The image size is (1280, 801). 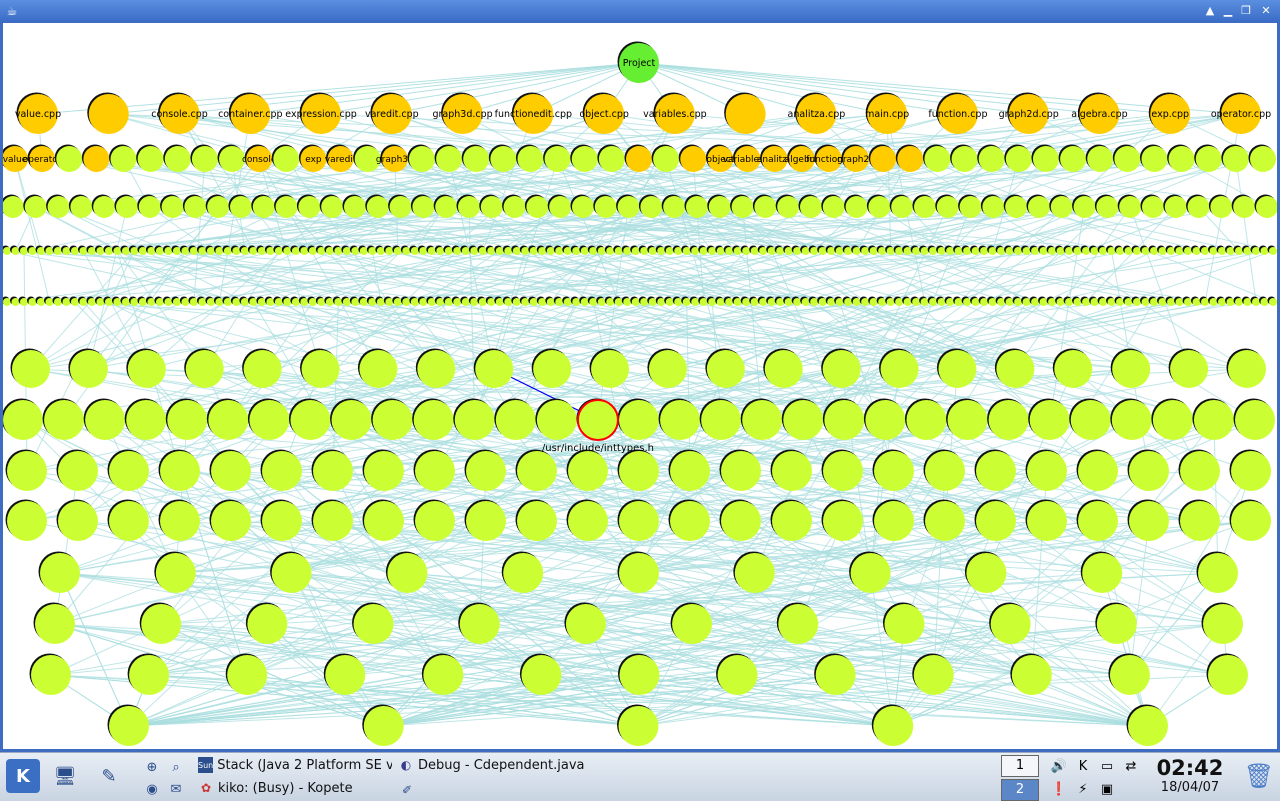 I want to click on task-stack-javadoc: Sun Stack (Java 2 Platform SE v, so click(x=295, y=765).